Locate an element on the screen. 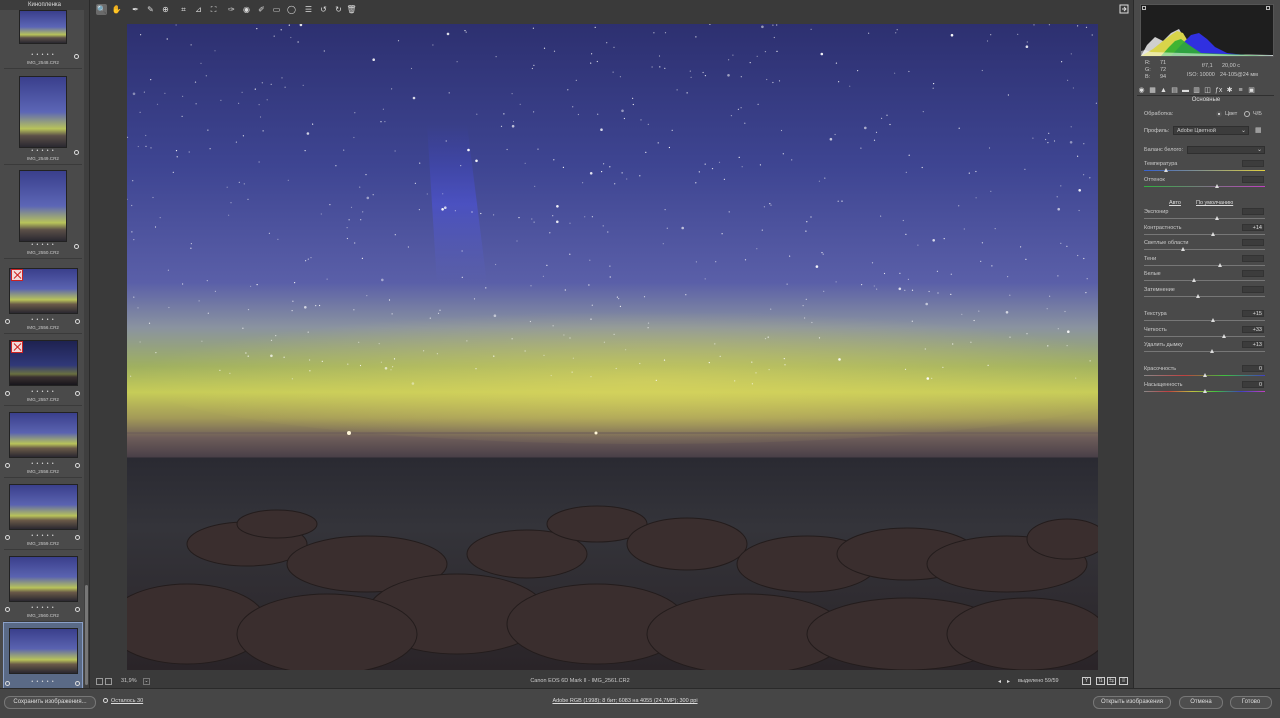 This screenshot has height=718, width=1280. slider-value-input: +15 is located at coordinates (1253, 313).